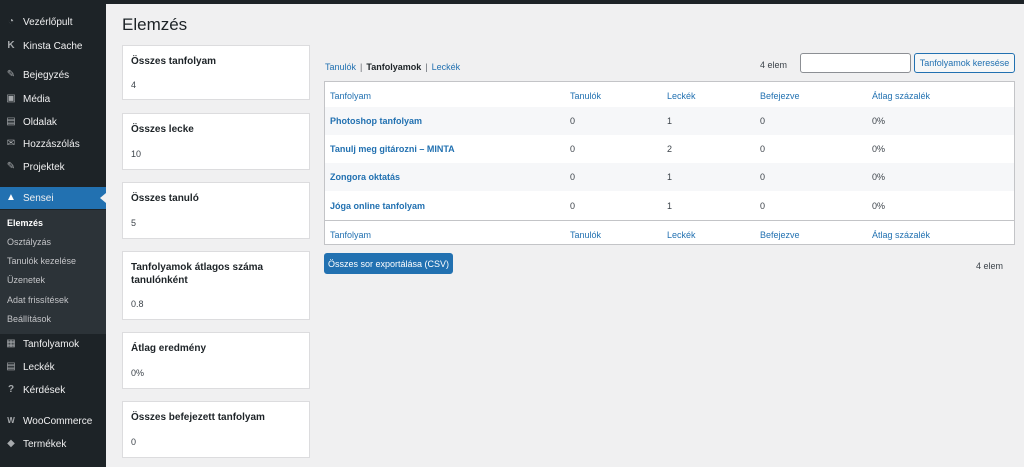 This screenshot has width=1024, height=467. I want to click on column-footer-atlag-szazalek: Átlag százalék, so click(901, 235).